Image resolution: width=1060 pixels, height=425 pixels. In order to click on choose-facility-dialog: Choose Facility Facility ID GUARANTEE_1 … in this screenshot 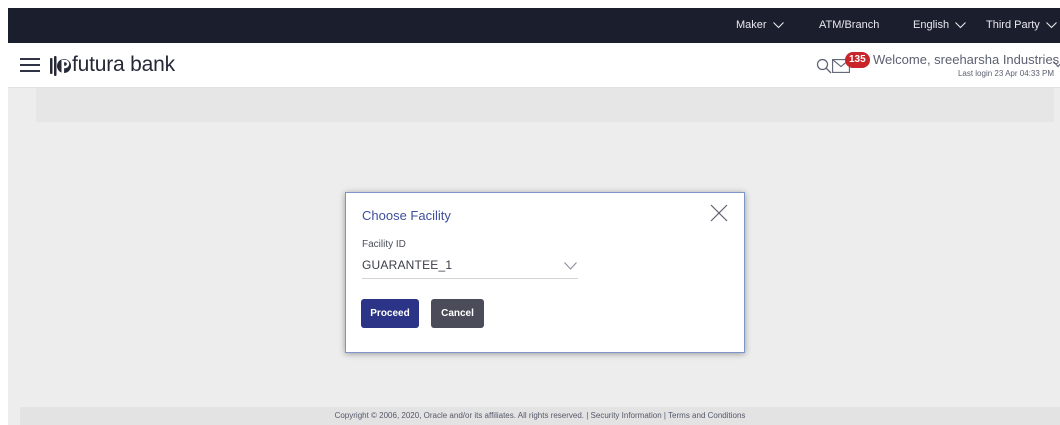, I will do `click(545, 272)`.